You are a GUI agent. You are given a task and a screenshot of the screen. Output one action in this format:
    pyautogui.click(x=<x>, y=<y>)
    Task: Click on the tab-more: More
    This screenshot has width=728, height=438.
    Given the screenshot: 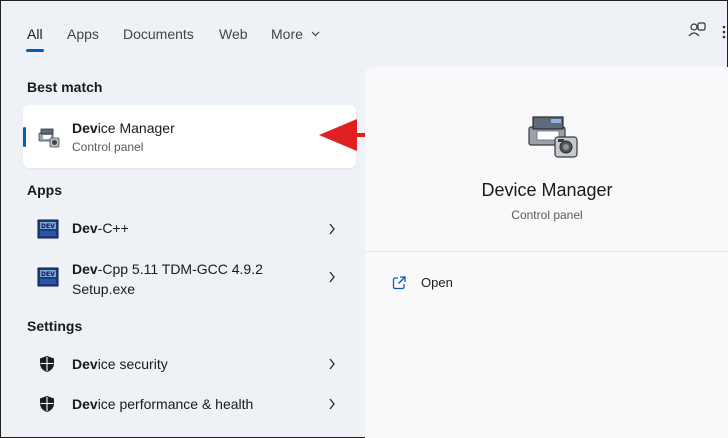 What is the action you would take?
    pyautogui.click(x=295, y=35)
    